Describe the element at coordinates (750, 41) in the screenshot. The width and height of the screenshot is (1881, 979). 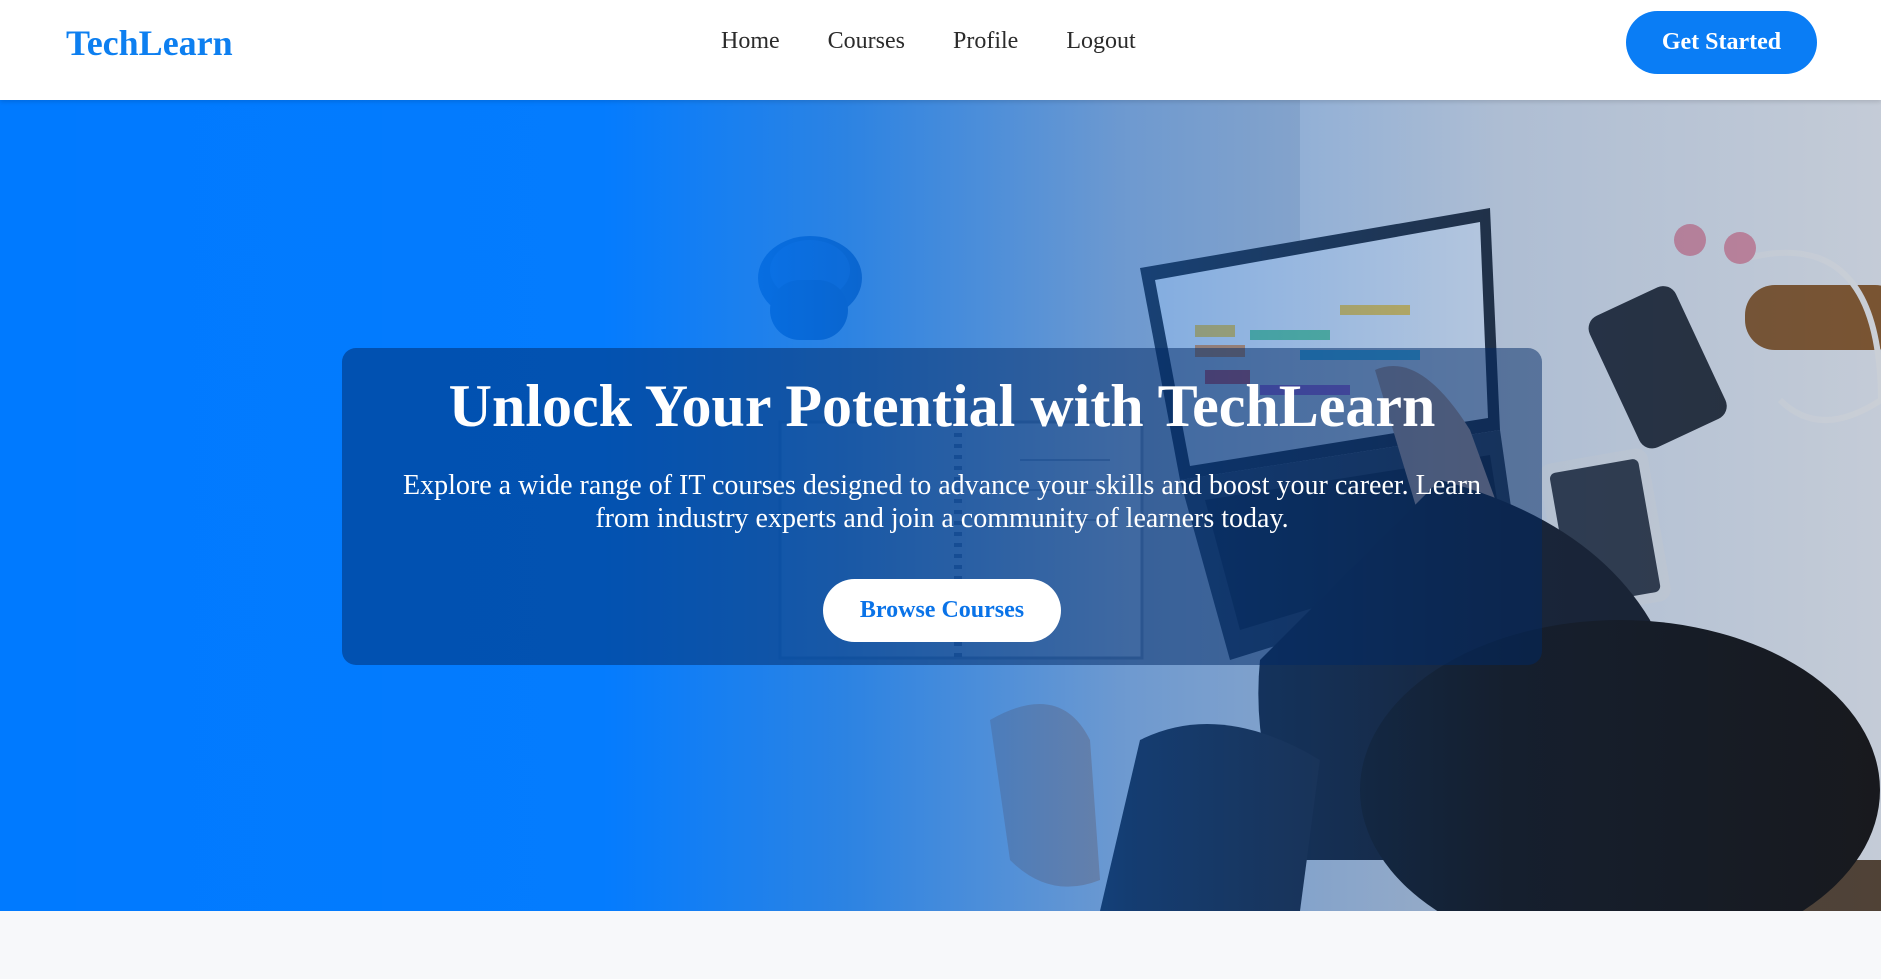
I see `nav-link-home: Home` at that location.